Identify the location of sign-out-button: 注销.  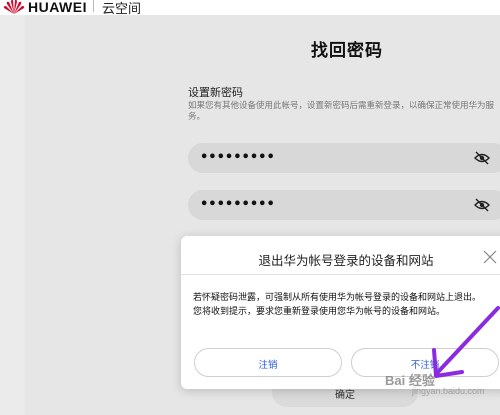
(268, 362).